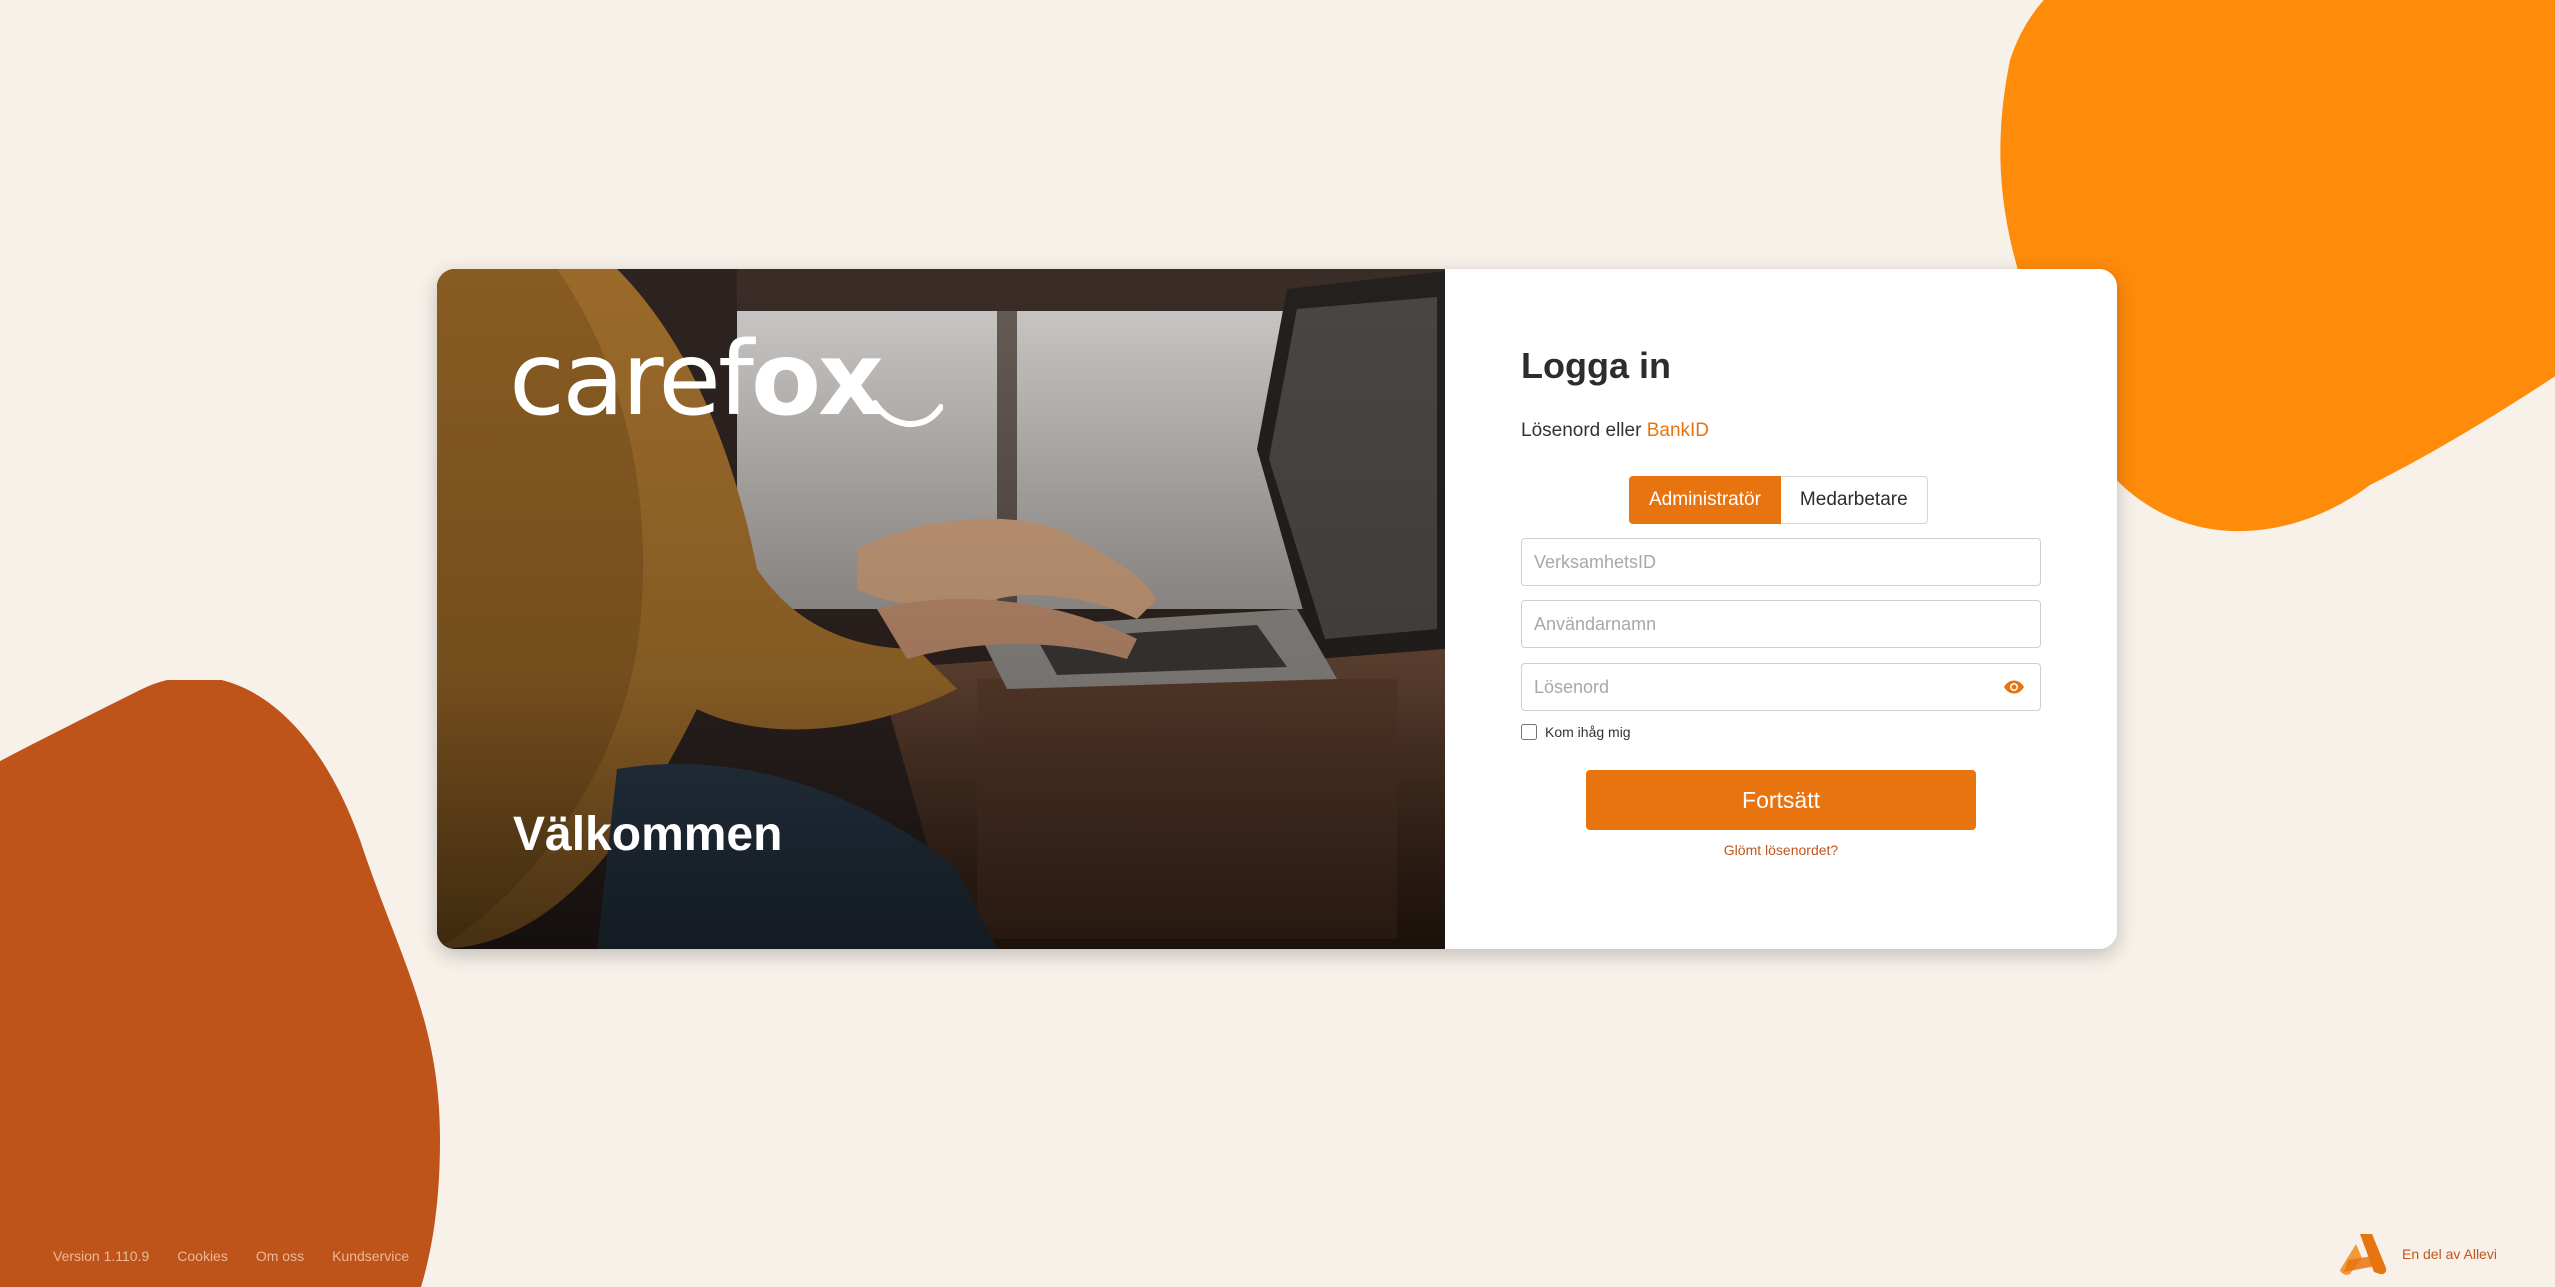  What do you see at coordinates (1781, 850) in the screenshot?
I see `forgot-password-link: Glömt lösenordet?` at bounding box center [1781, 850].